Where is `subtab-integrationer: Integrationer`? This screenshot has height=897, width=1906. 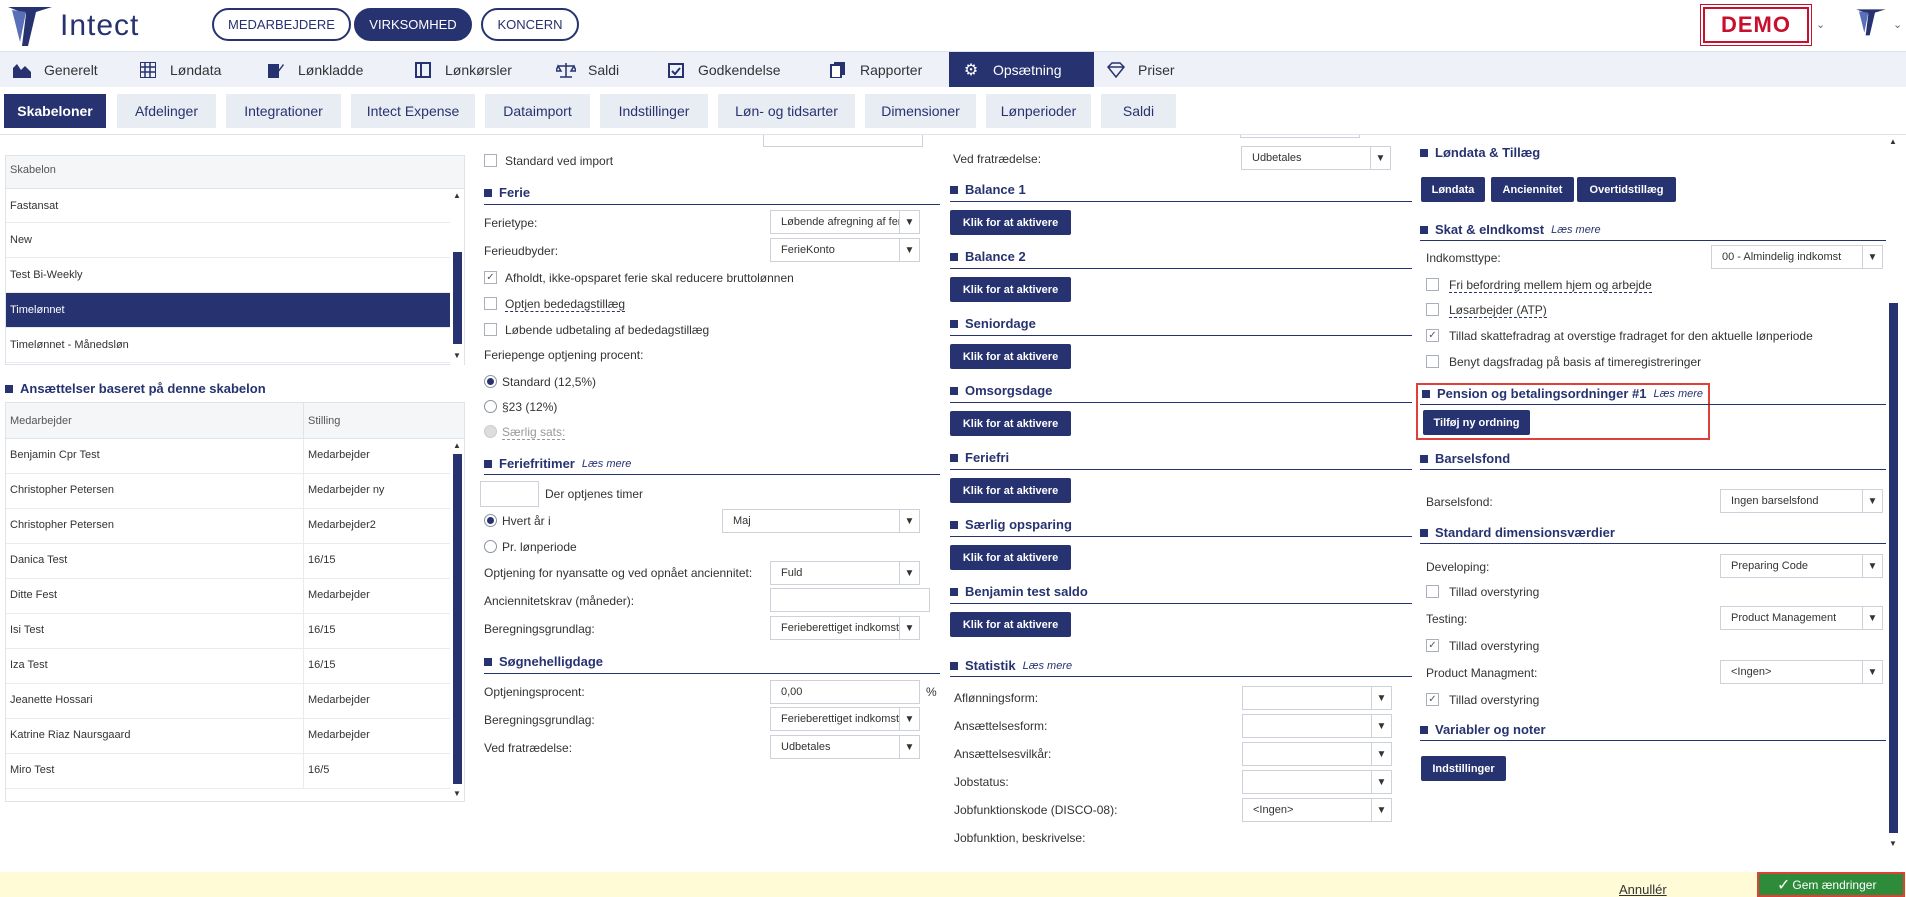 subtab-integrationer: Integrationer is located at coordinates (283, 111).